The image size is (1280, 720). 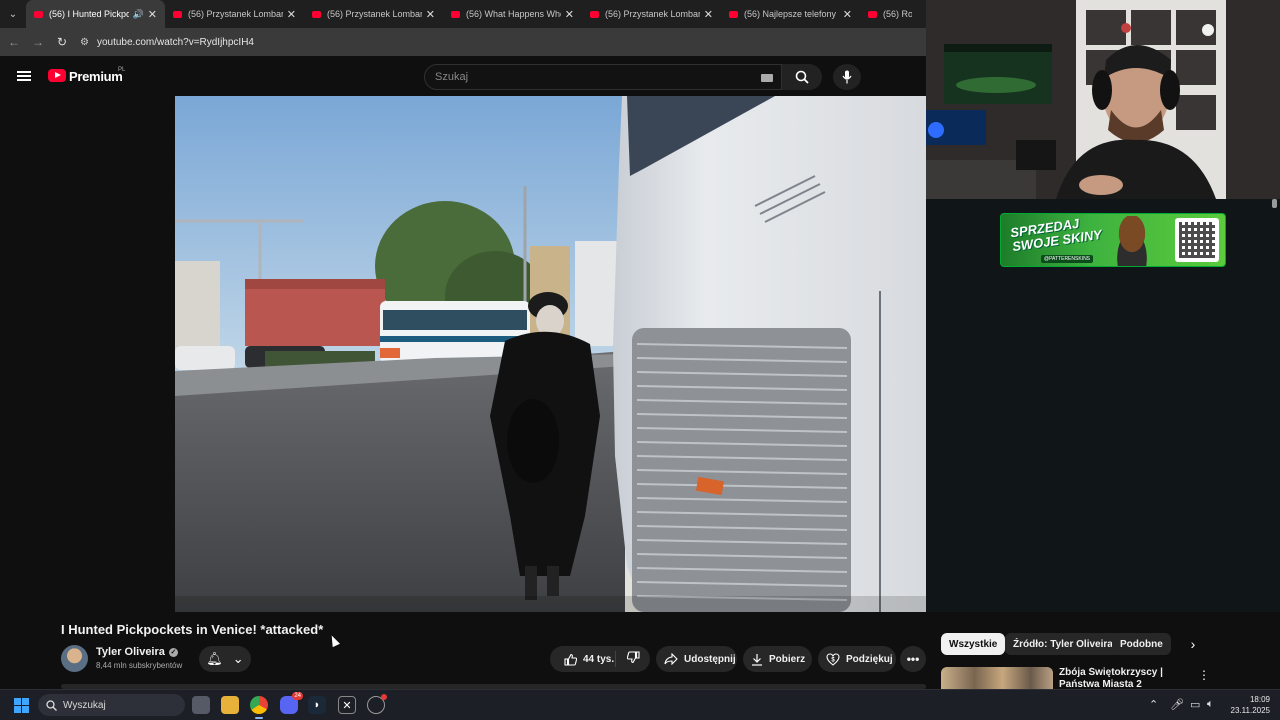 What do you see at coordinates (767, 78) in the screenshot?
I see `keyboard-icon` at bounding box center [767, 78].